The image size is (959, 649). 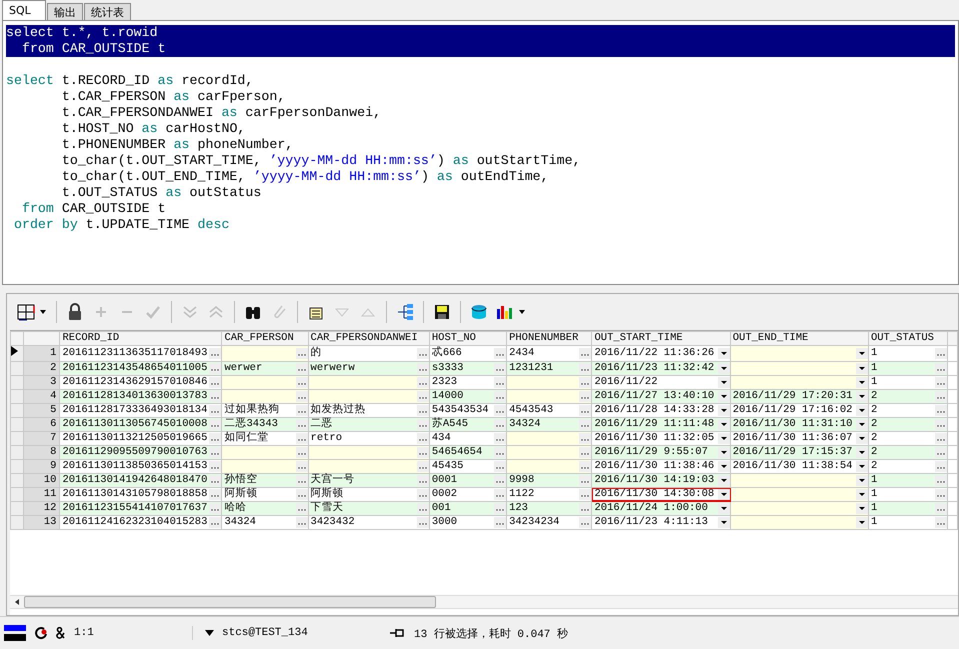 I want to click on table-cell: 2016/11/28 14:33:28, so click(x=661, y=411).